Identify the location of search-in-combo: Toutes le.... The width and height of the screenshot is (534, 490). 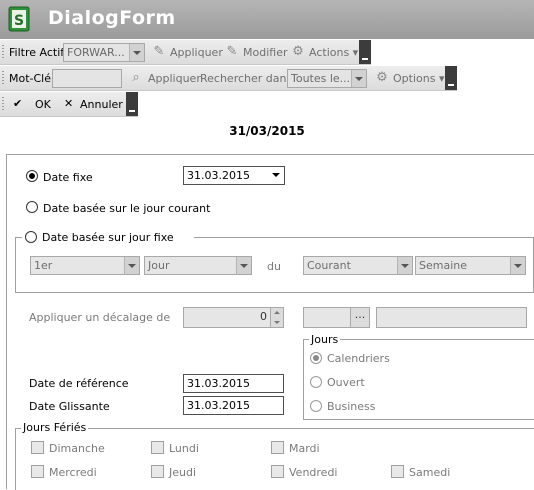
(327, 78).